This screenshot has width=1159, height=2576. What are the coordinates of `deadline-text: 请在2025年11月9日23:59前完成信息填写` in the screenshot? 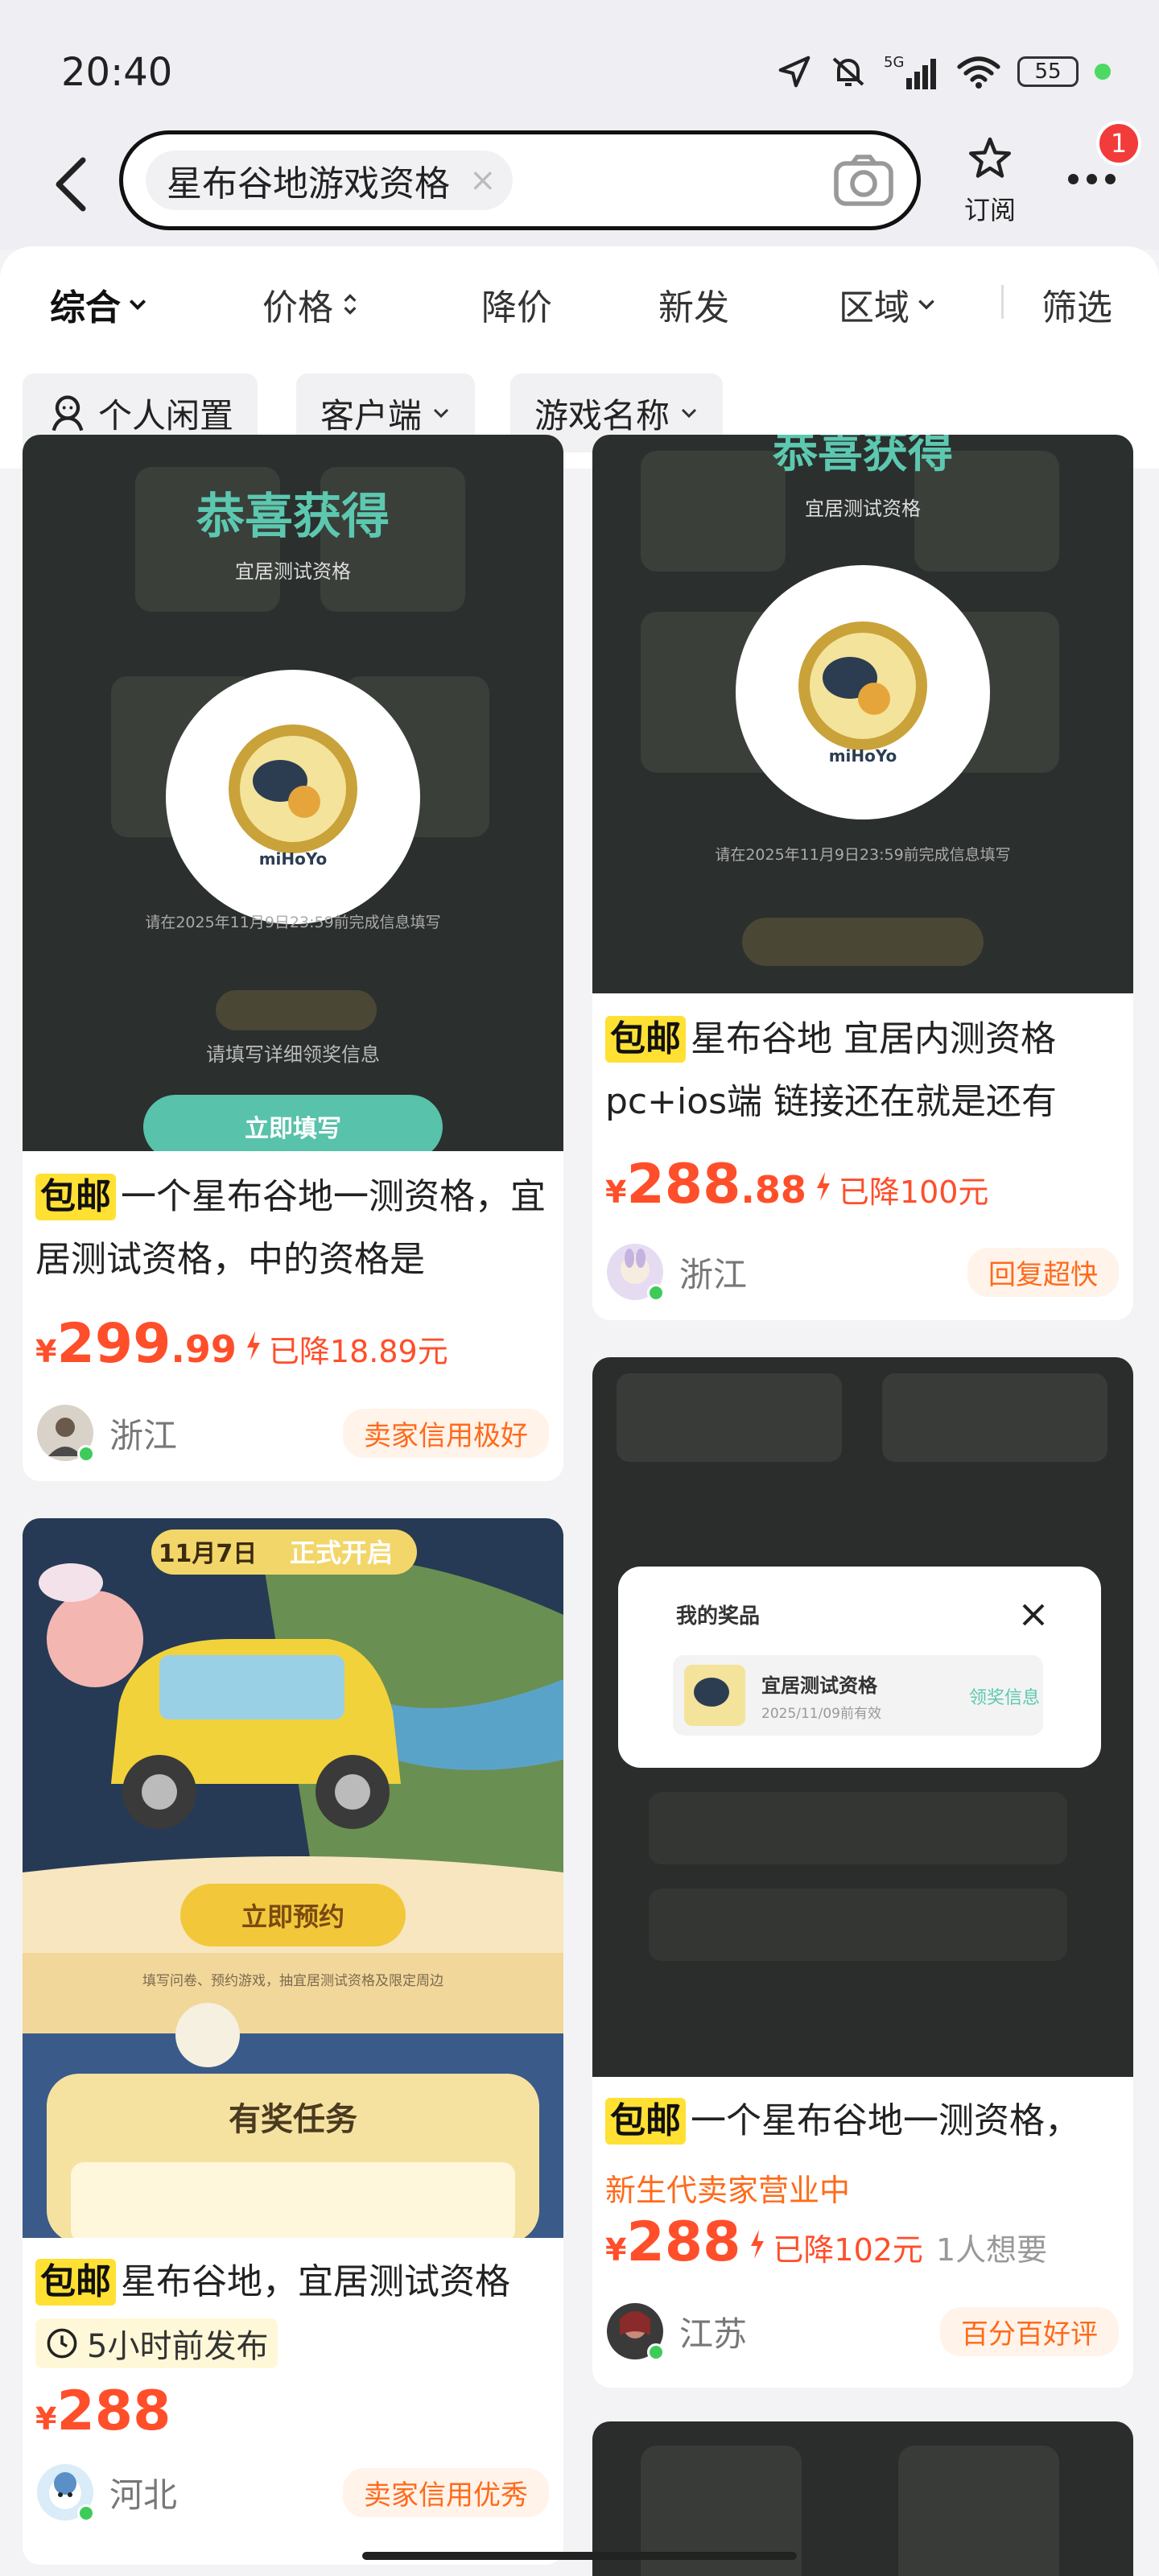 It's located at (862, 855).